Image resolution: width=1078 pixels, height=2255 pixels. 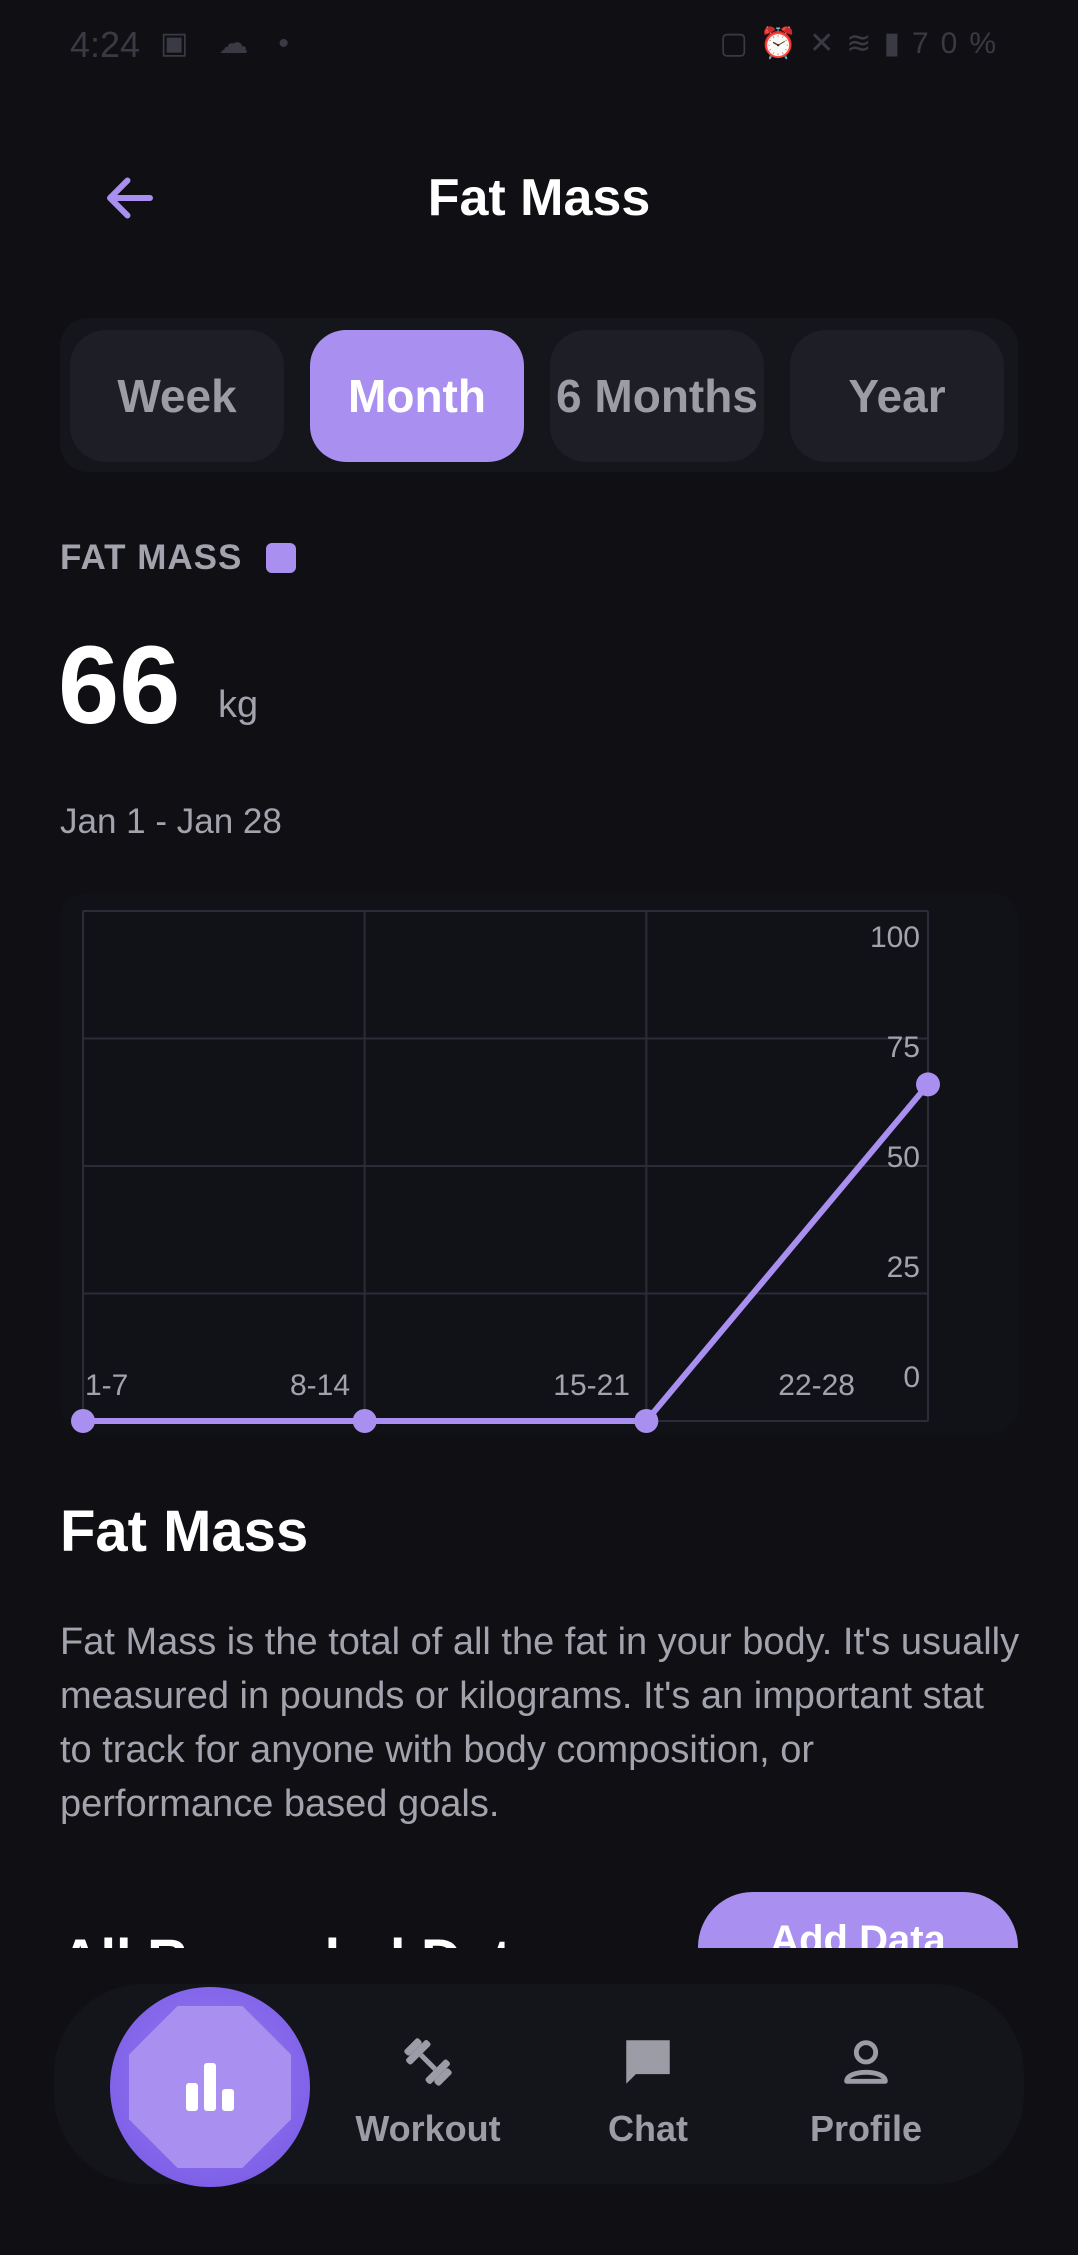 I want to click on nav-workout-label: Workout, so click(x=428, y=2128).